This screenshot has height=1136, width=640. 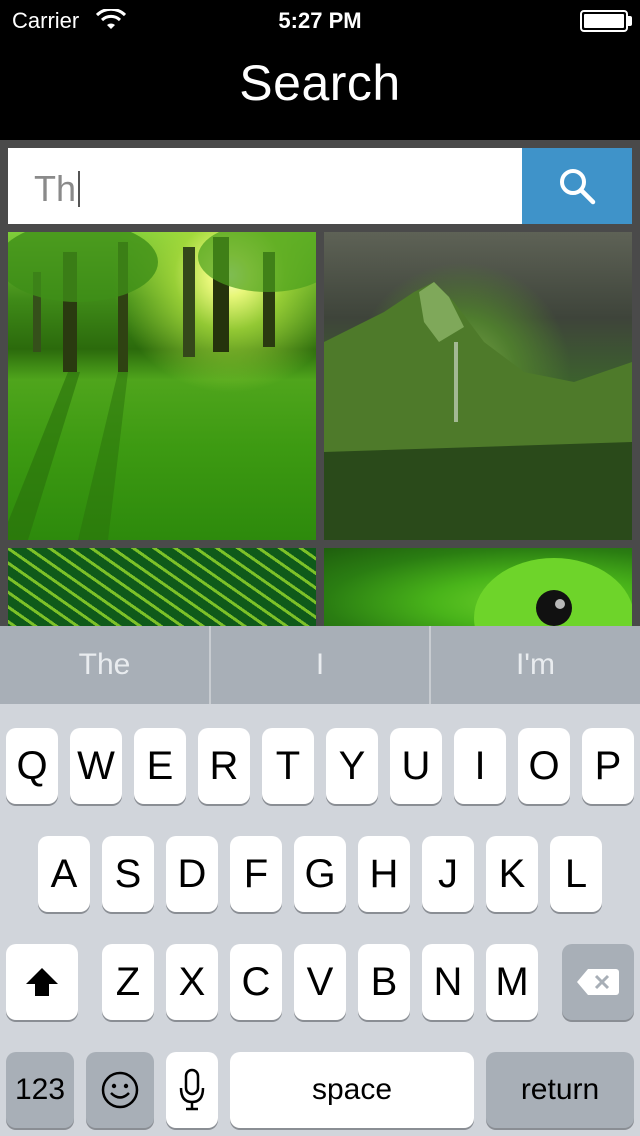 What do you see at coordinates (352, 766) in the screenshot?
I see `key-y: Y` at bounding box center [352, 766].